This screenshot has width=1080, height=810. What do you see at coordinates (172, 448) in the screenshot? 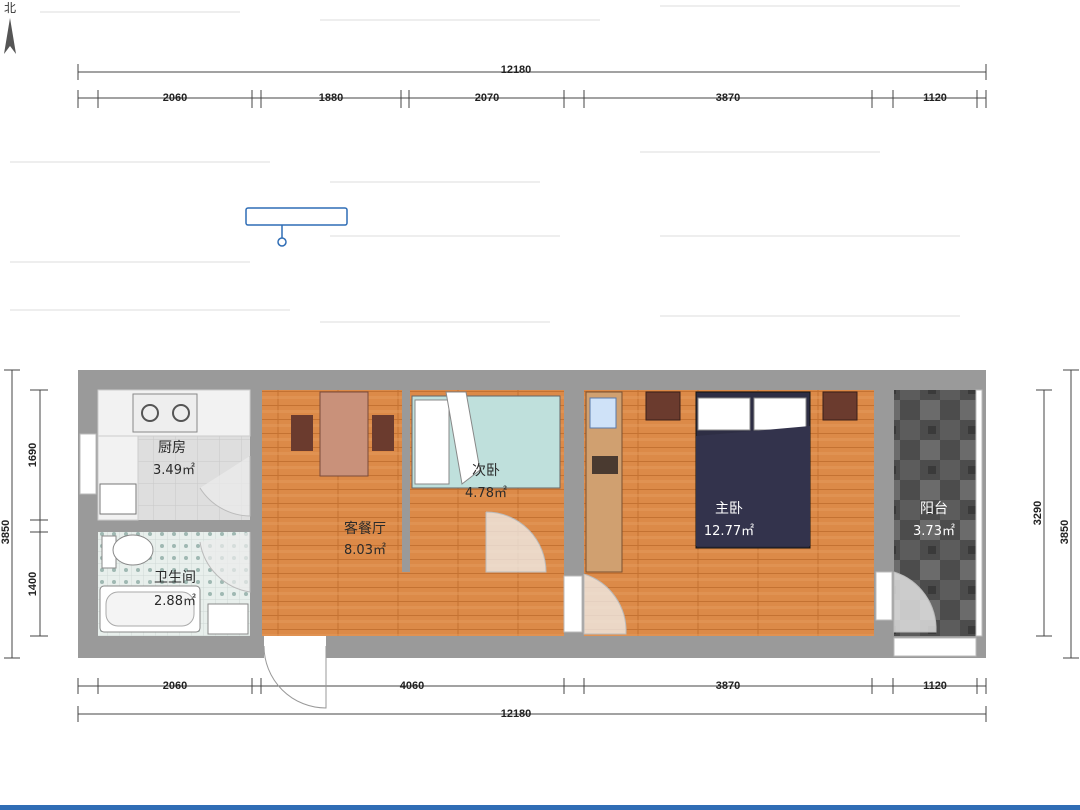
I see `kitchen-label: 厨房` at bounding box center [172, 448].